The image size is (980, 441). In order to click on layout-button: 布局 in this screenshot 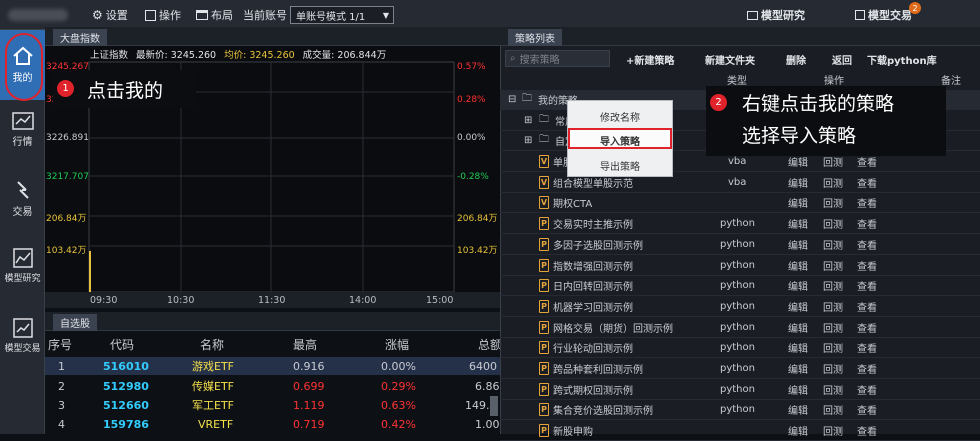, I will do `click(214, 15)`.